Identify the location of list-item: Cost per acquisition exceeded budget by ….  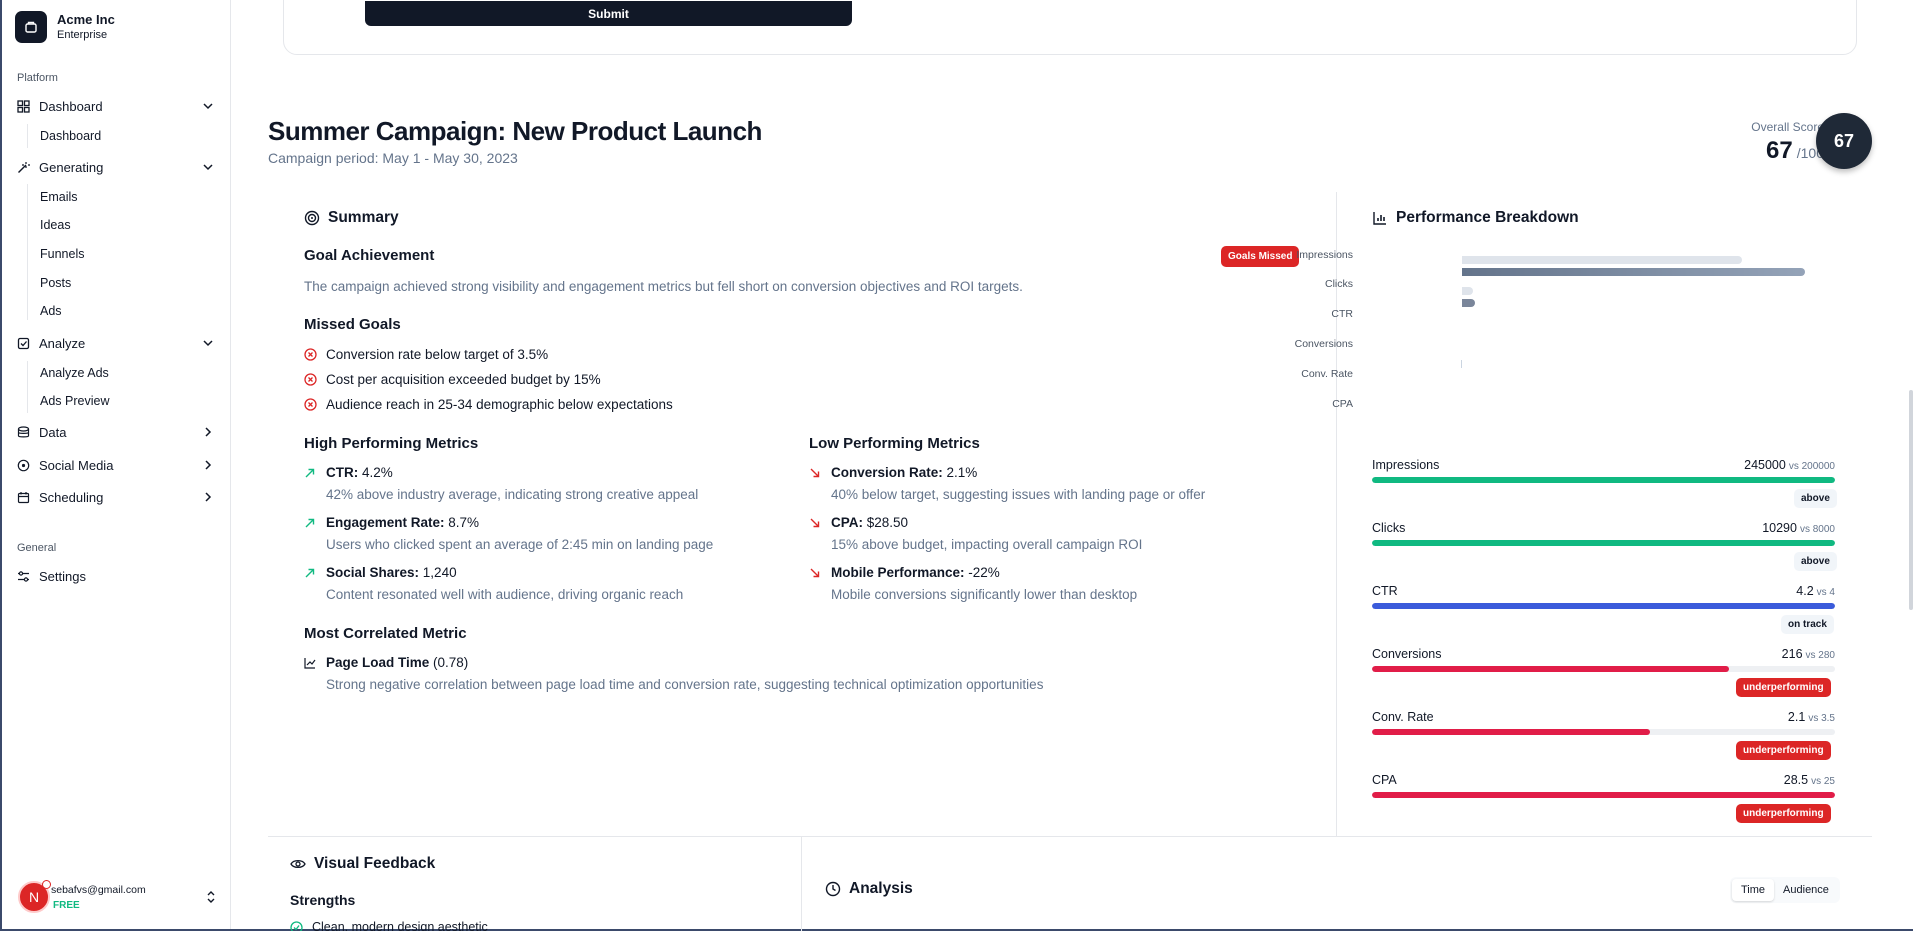
(452, 379).